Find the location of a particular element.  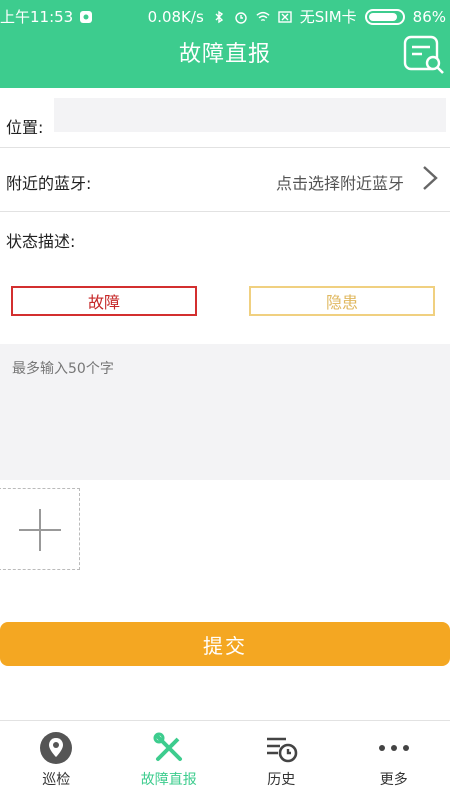

alarm-icon is located at coordinates (241, 17).